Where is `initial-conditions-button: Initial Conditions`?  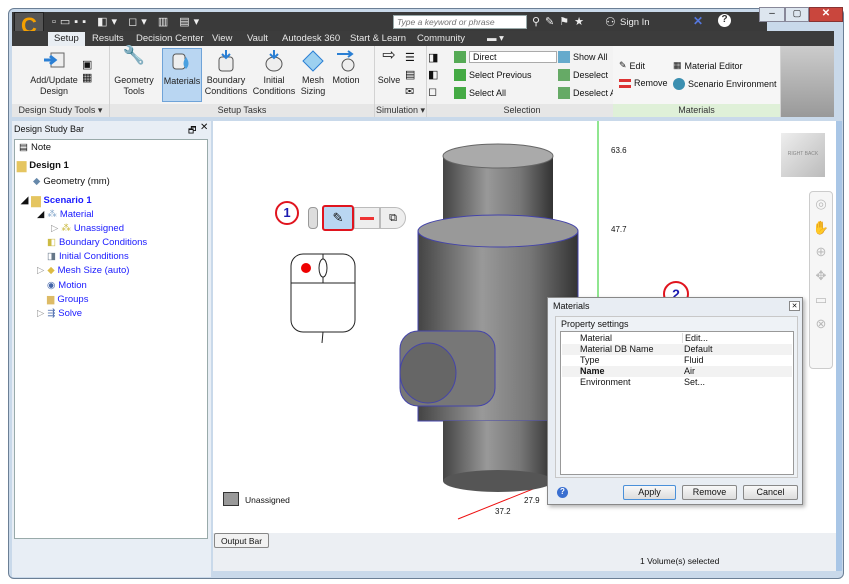 initial-conditions-button: Initial Conditions is located at coordinates (274, 75).